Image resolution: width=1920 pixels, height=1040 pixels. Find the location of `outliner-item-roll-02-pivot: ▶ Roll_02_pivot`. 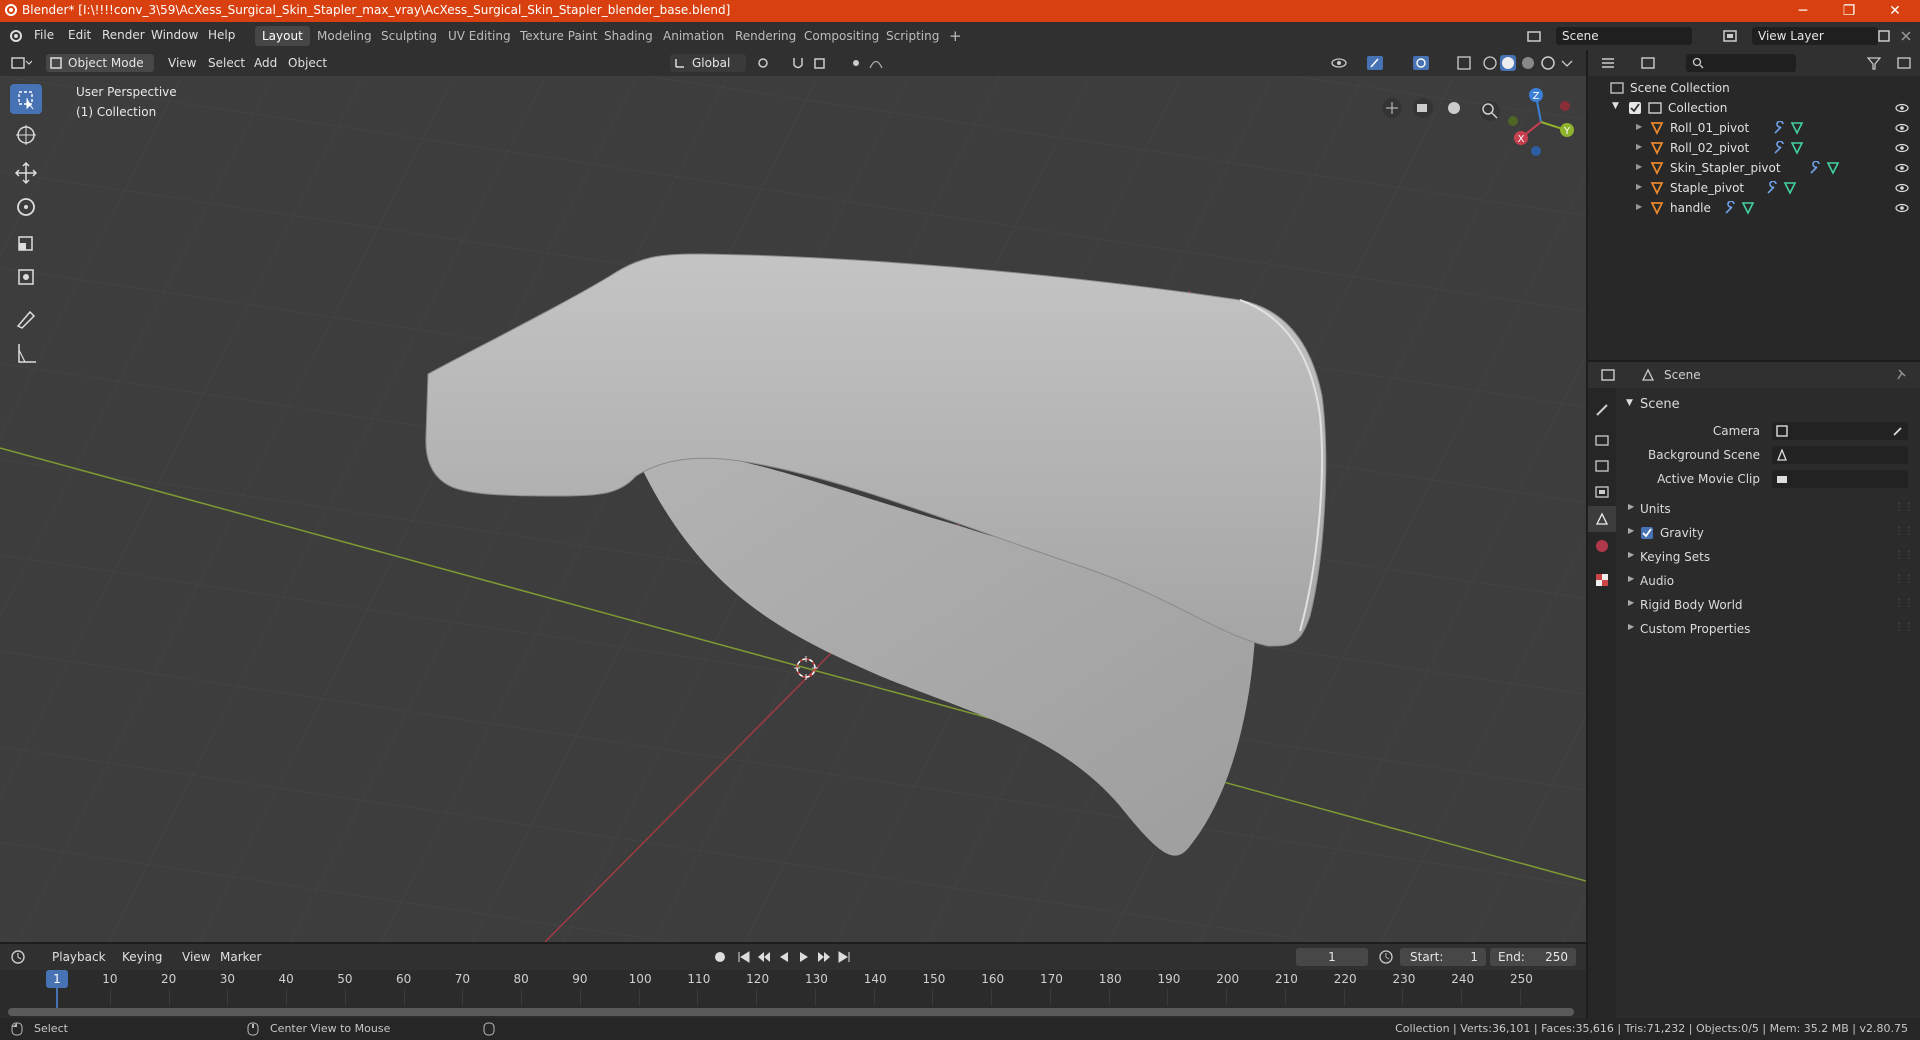

outliner-item-roll-02-pivot: ▶ Roll_02_pivot is located at coordinates (1754, 148).